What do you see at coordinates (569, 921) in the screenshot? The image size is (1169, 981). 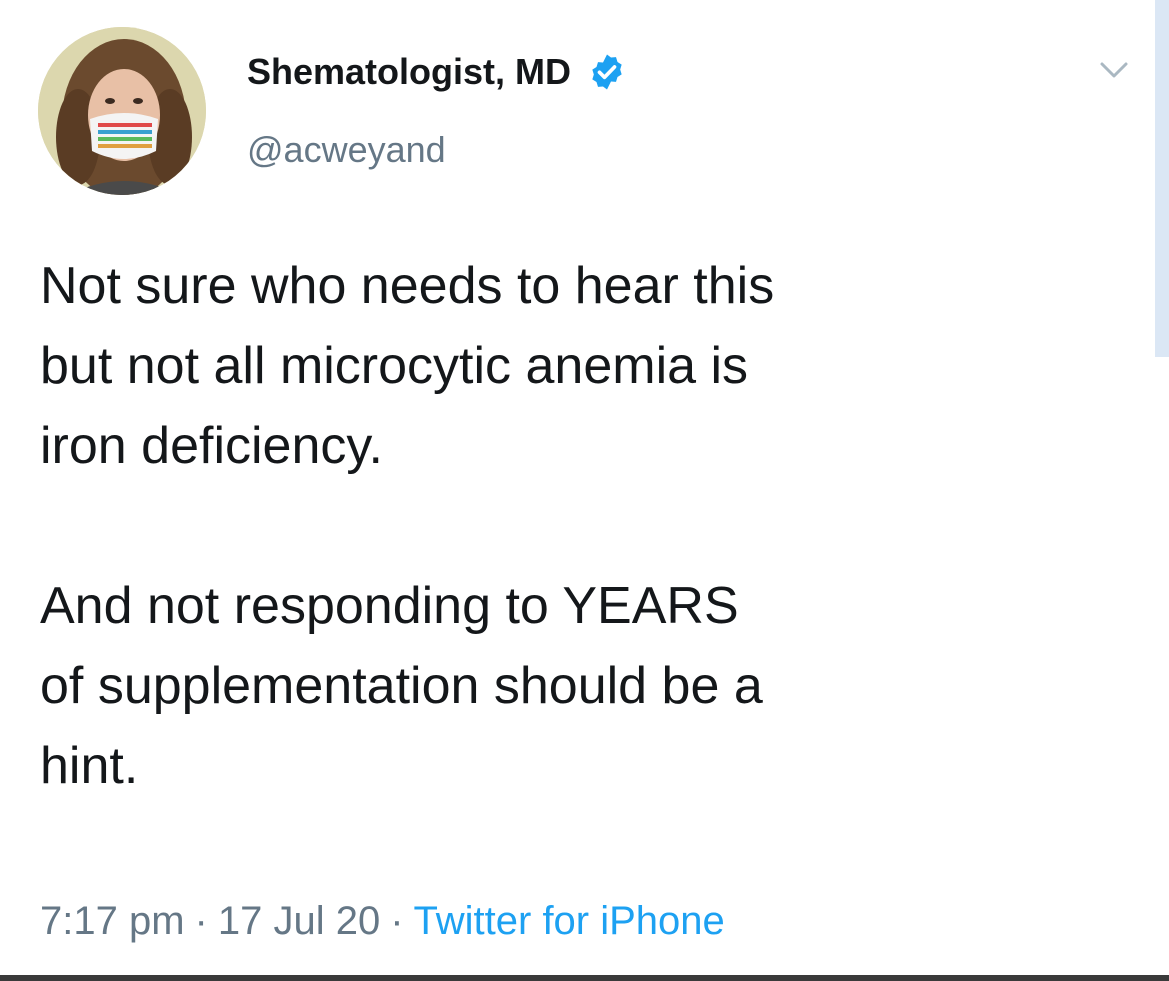 I see `tweet-source-link: Twitter for iPhone` at bounding box center [569, 921].